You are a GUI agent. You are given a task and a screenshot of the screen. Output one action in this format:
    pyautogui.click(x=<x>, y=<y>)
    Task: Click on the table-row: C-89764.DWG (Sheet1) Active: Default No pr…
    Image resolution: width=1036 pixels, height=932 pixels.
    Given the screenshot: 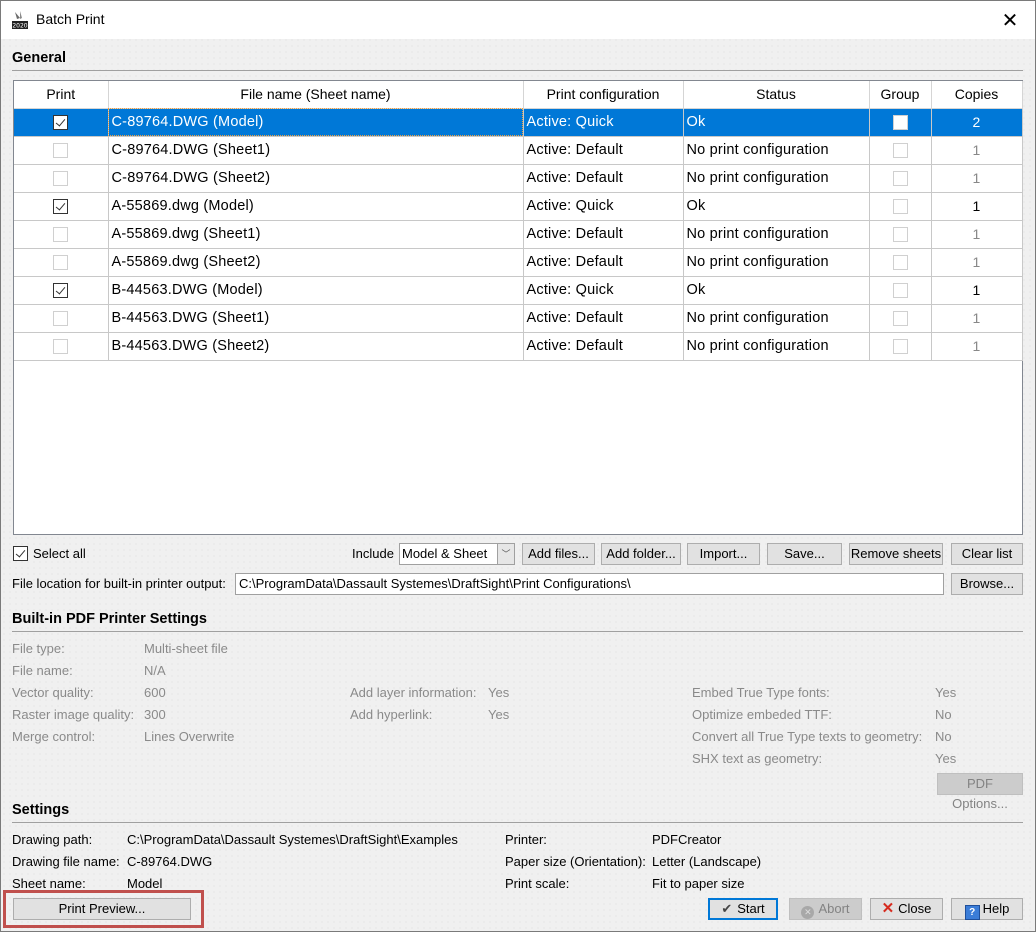 What is the action you would take?
    pyautogui.click(x=518, y=150)
    